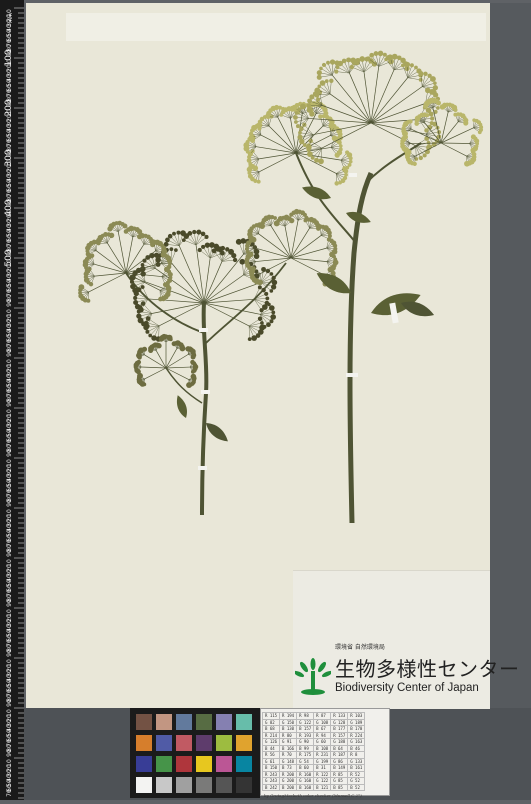  What do you see at coordinates (339, 787) in the screenshot?
I see `table-cell: B 85` at bounding box center [339, 787].